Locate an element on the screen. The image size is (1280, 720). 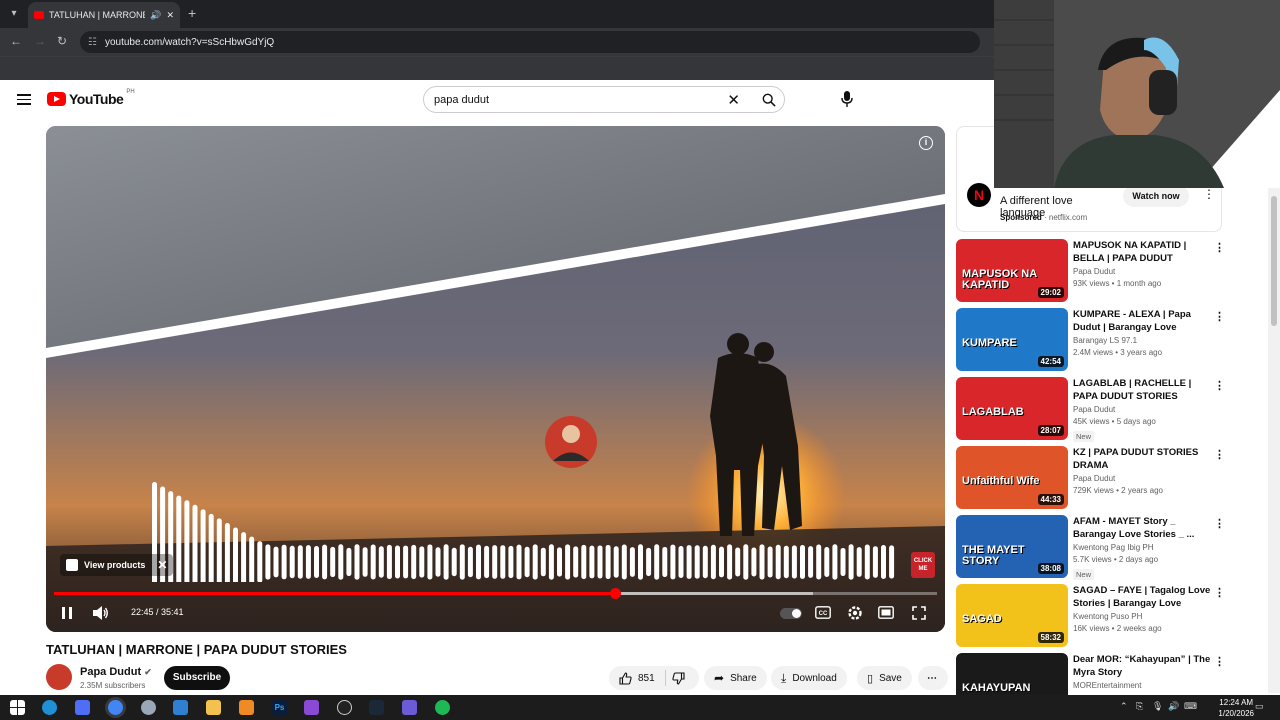
photoshop-icon: Ps is located at coordinates (279, 707).